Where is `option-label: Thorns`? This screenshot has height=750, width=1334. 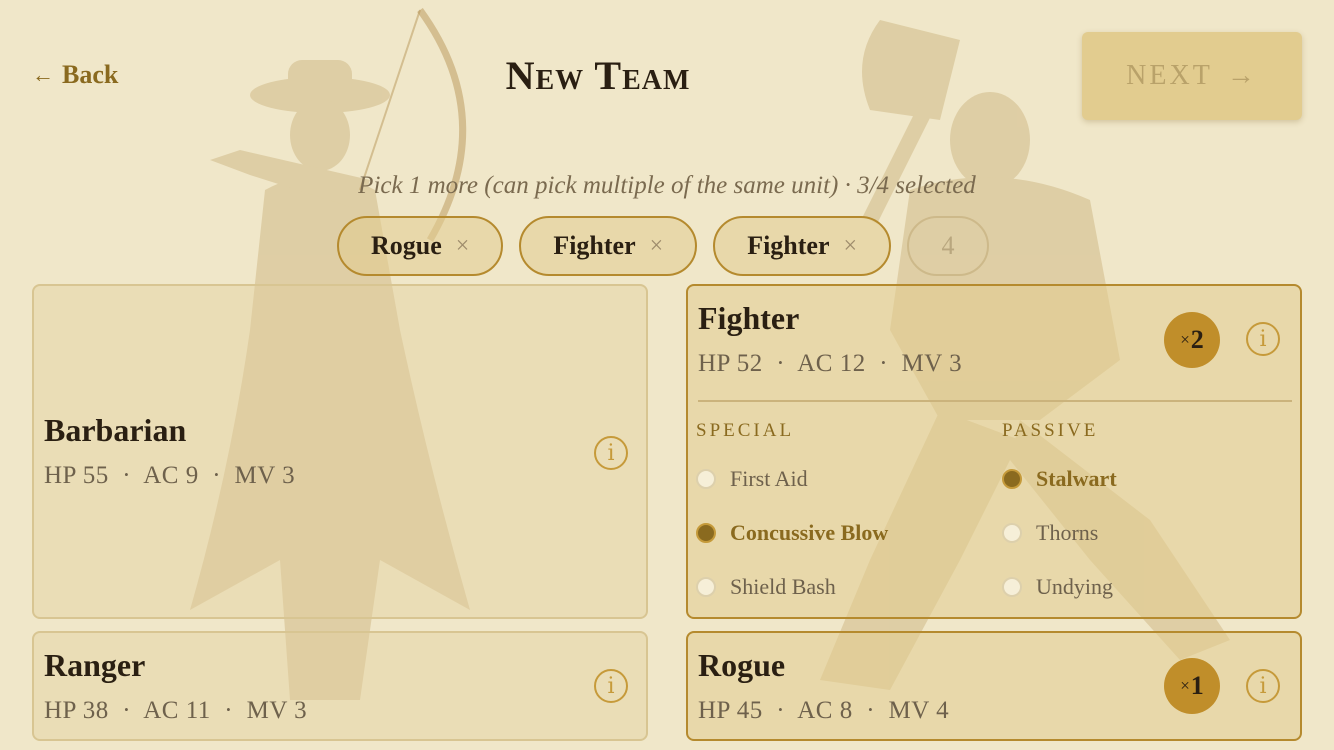
option-label: Thorns is located at coordinates (1067, 532).